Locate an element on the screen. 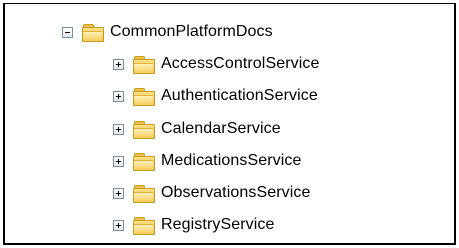 This screenshot has width=459, height=248. tree-node-registryservice: RegistryService is located at coordinates (194, 225).